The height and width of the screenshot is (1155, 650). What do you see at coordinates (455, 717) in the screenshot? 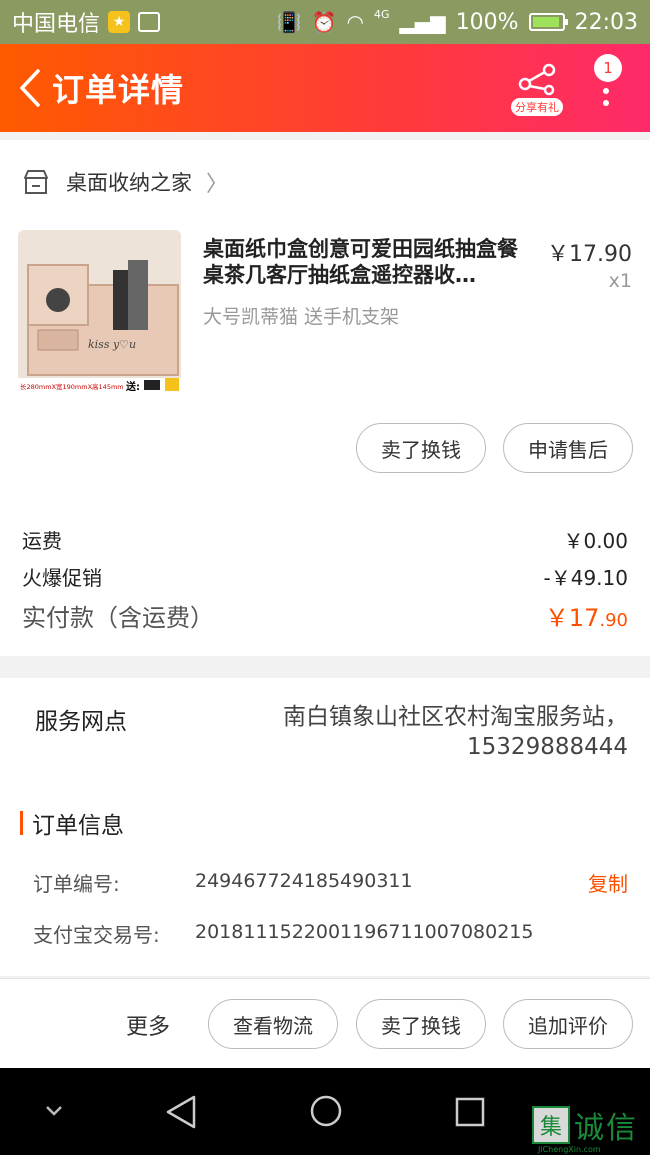
I see `service-point-name: 南白镇象山社区农村淘宝服务站，` at bounding box center [455, 717].